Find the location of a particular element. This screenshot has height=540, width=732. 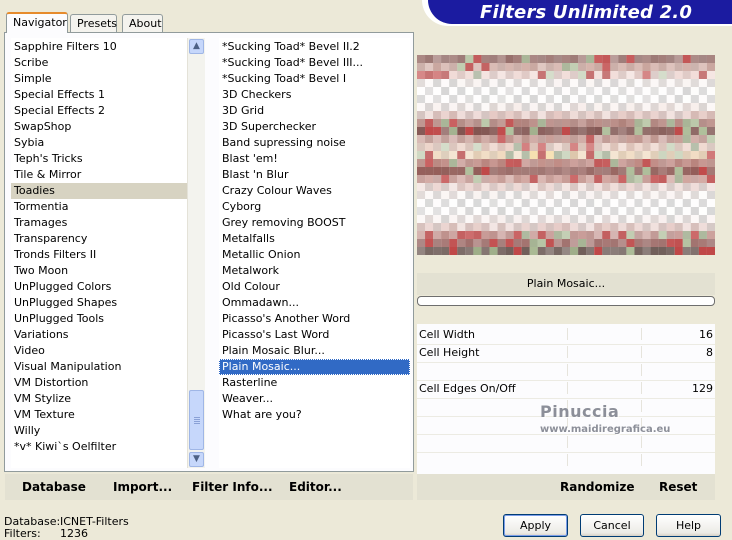

list-item: Simple is located at coordinates (99, 79).